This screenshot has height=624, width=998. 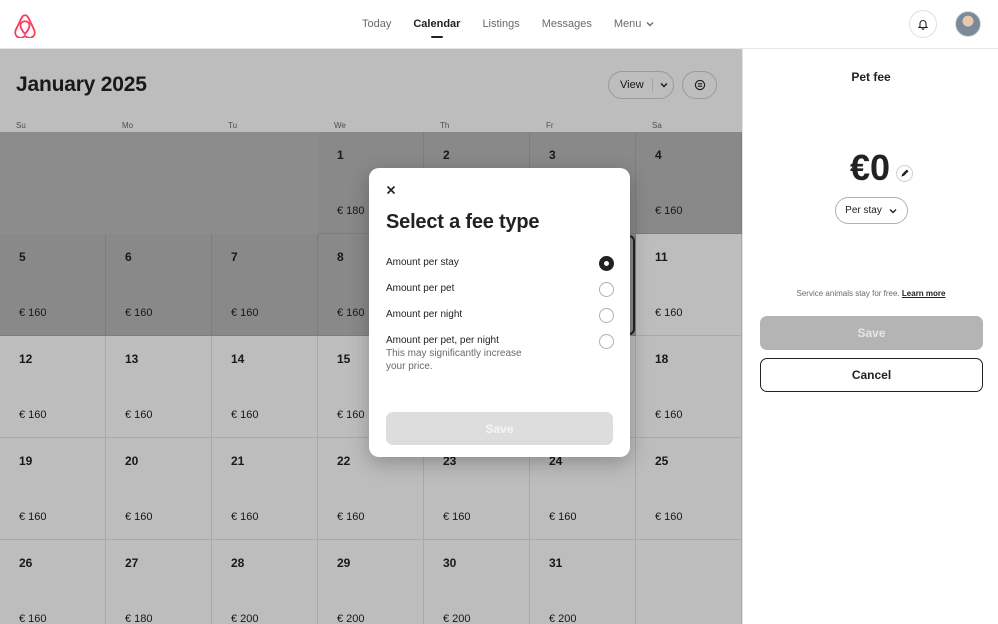 I want to click on dialog-save-button: Save, so click(x=499, y=428).